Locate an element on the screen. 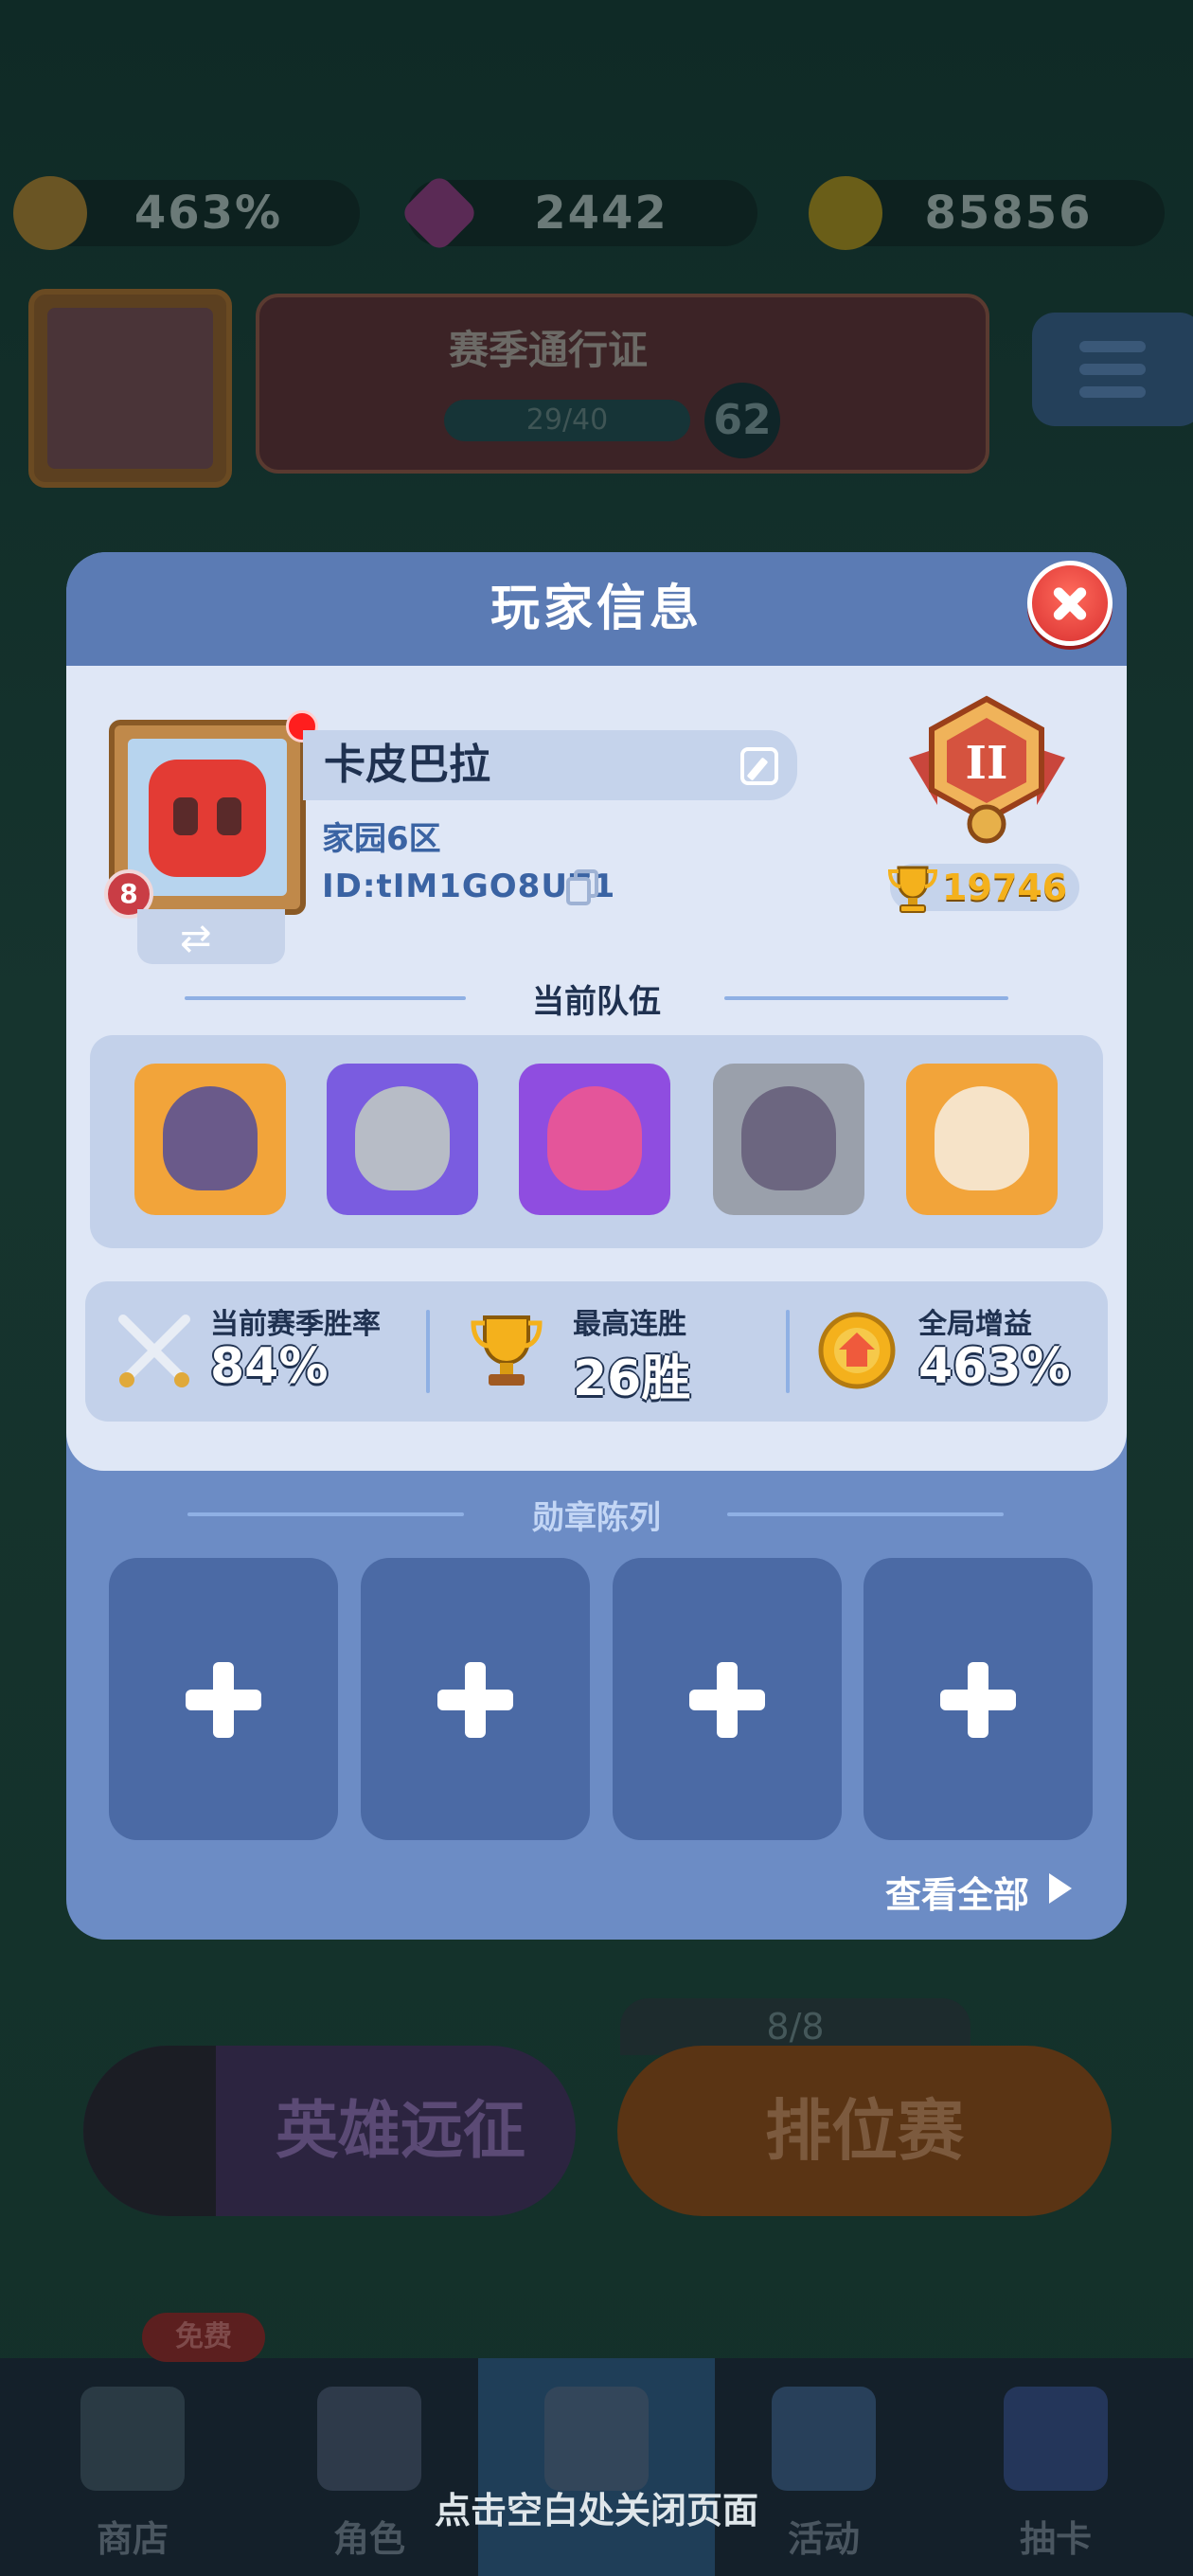 The image size is (1193, 2576). event-icon is located at coordinates (824, 2439).